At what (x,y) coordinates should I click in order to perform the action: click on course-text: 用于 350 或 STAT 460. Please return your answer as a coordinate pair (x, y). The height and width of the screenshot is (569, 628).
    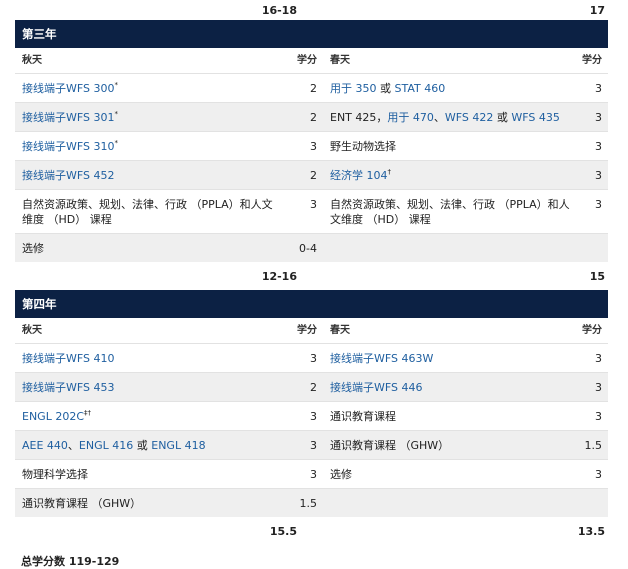
    Looking at the image, I should click on (447, 88).